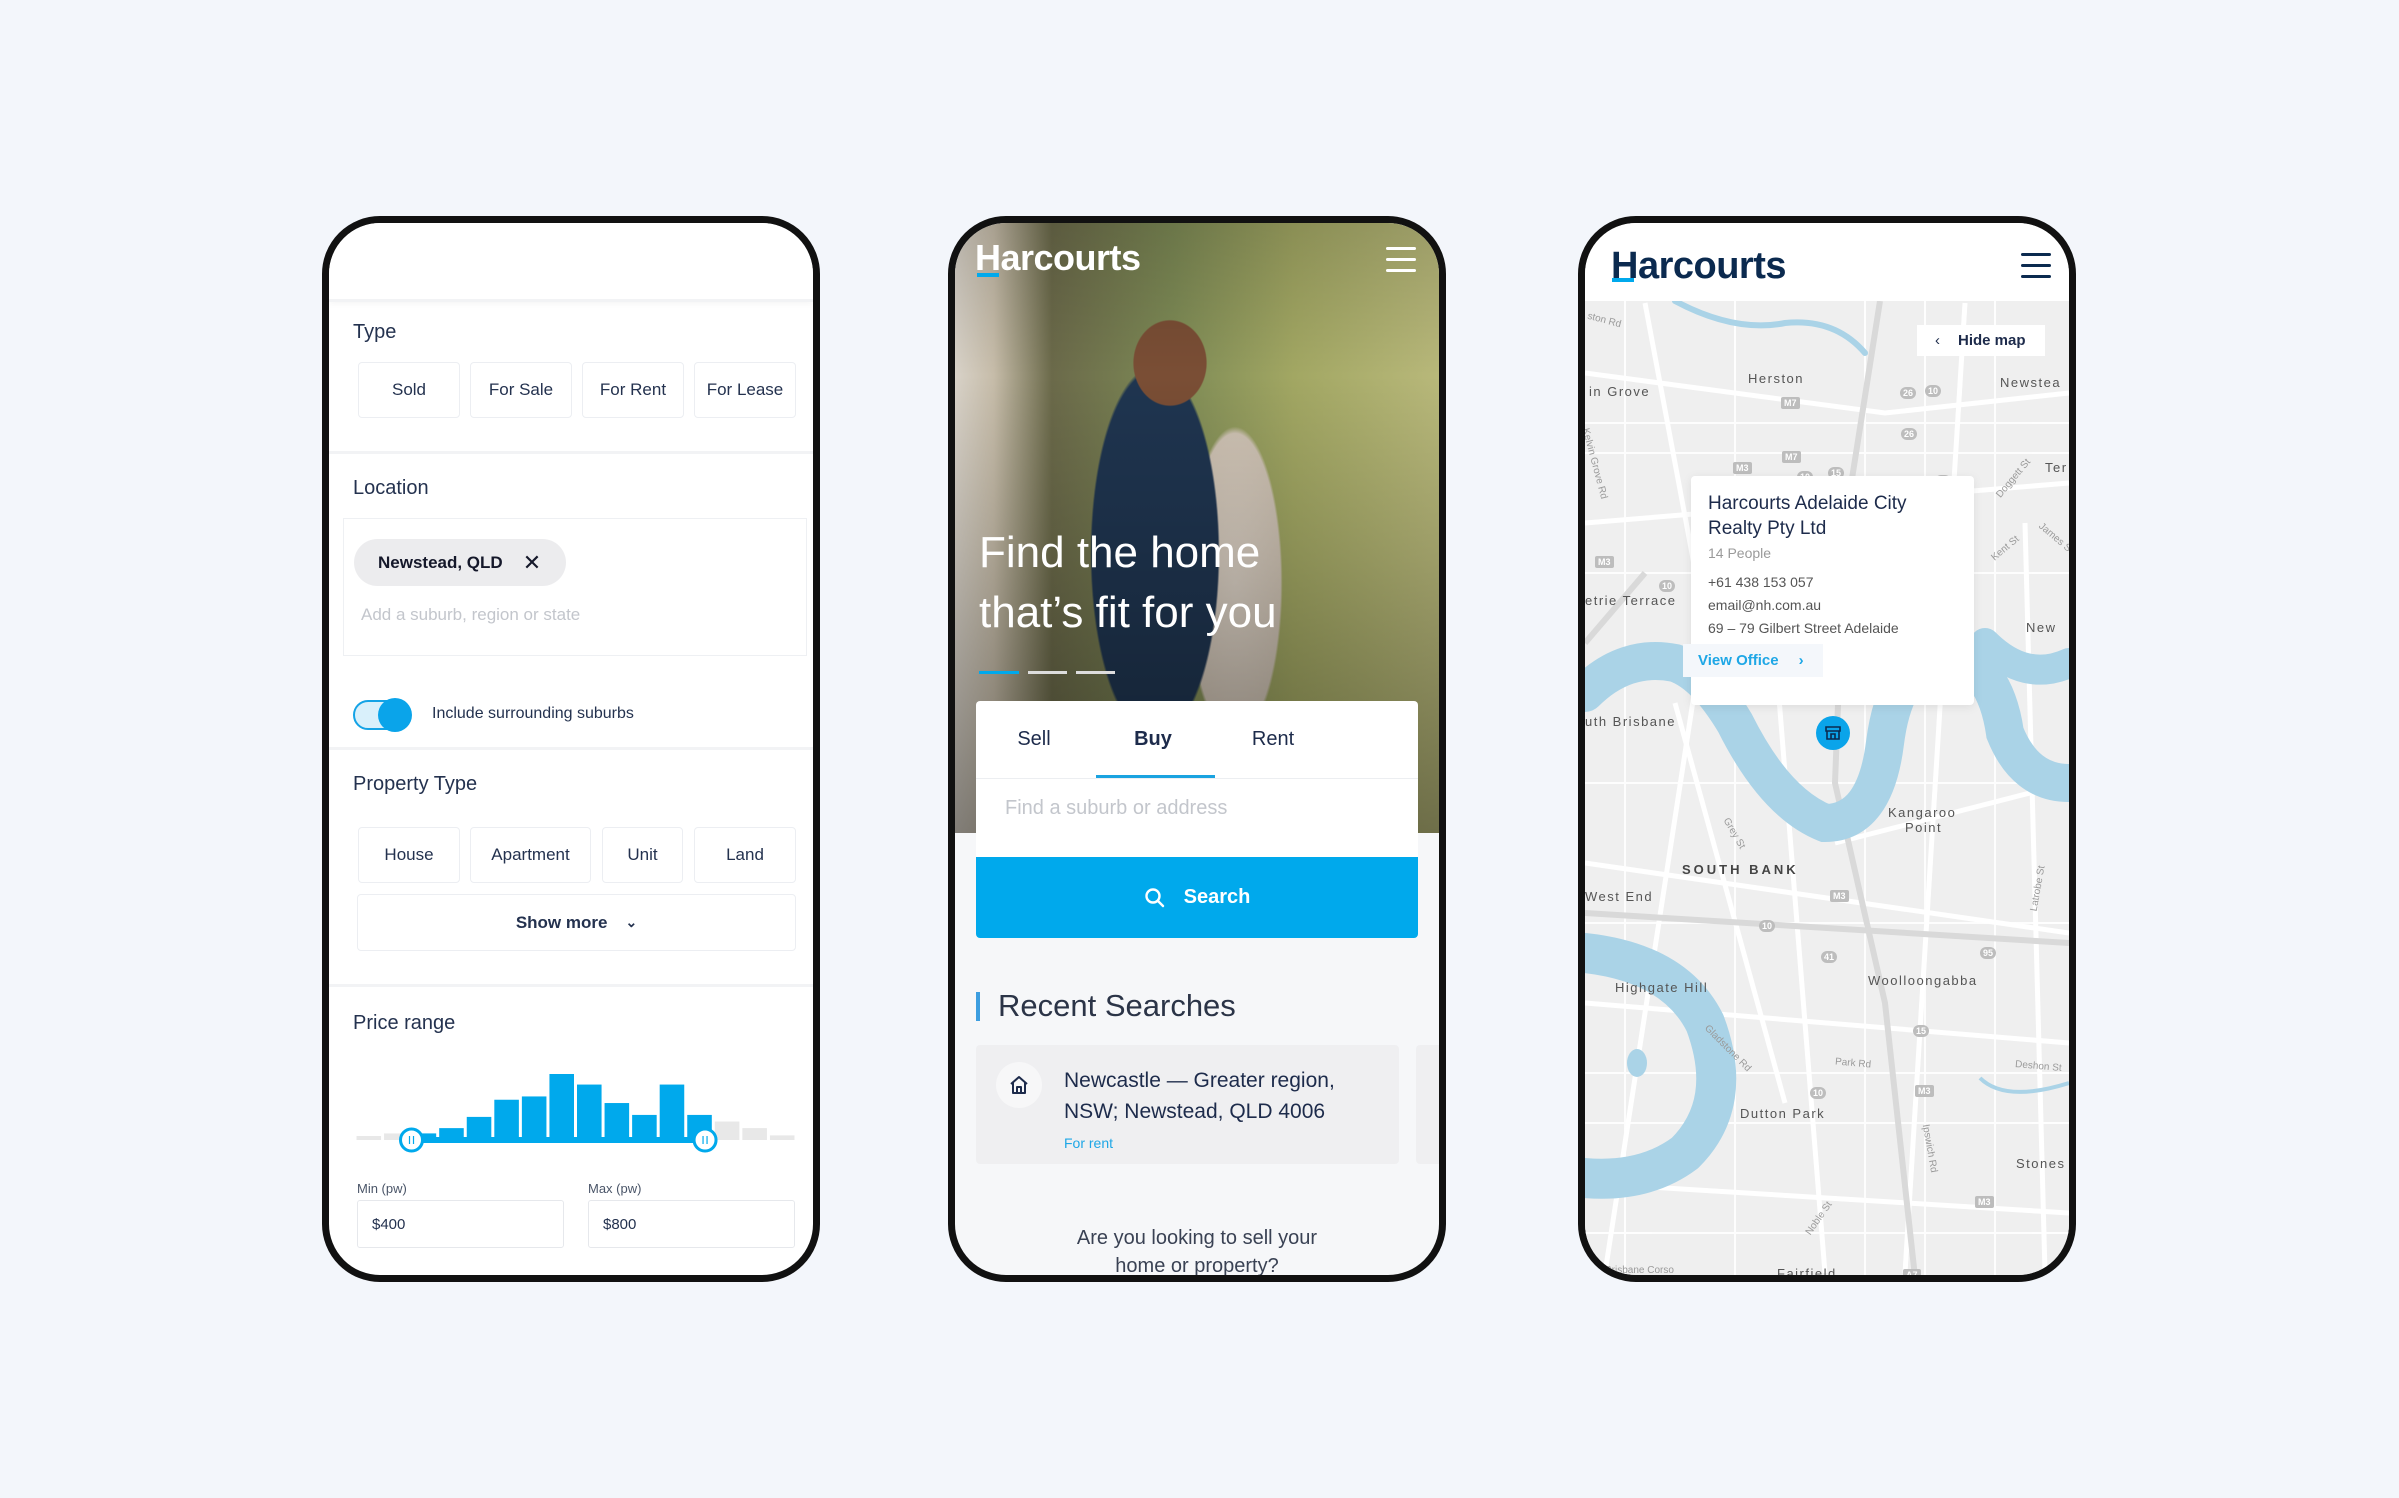  Describe the element at coordinates (412, 1140) in the screenshot. I see `min-range-handle` at that location.